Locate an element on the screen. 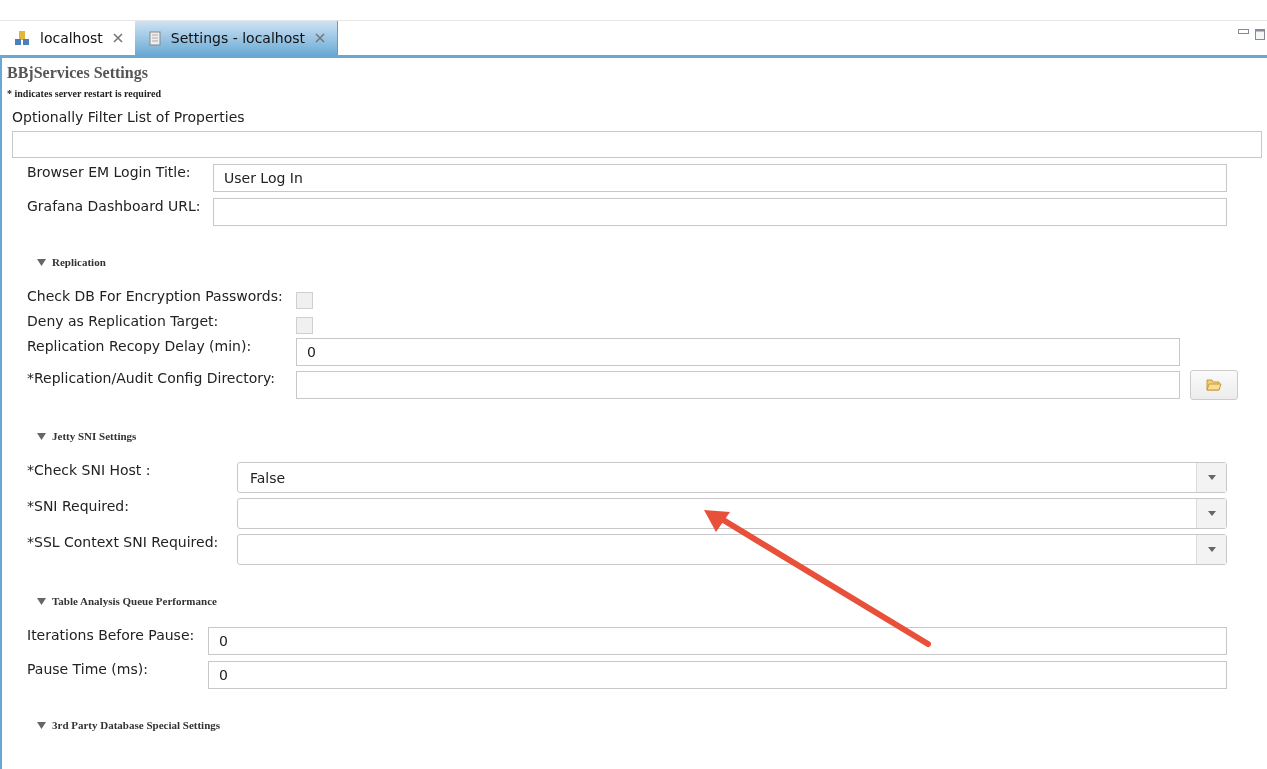 This screenshot has height=769, width=1267. field-label: Iterations Before Pause: is located at coordinates (111, 635).